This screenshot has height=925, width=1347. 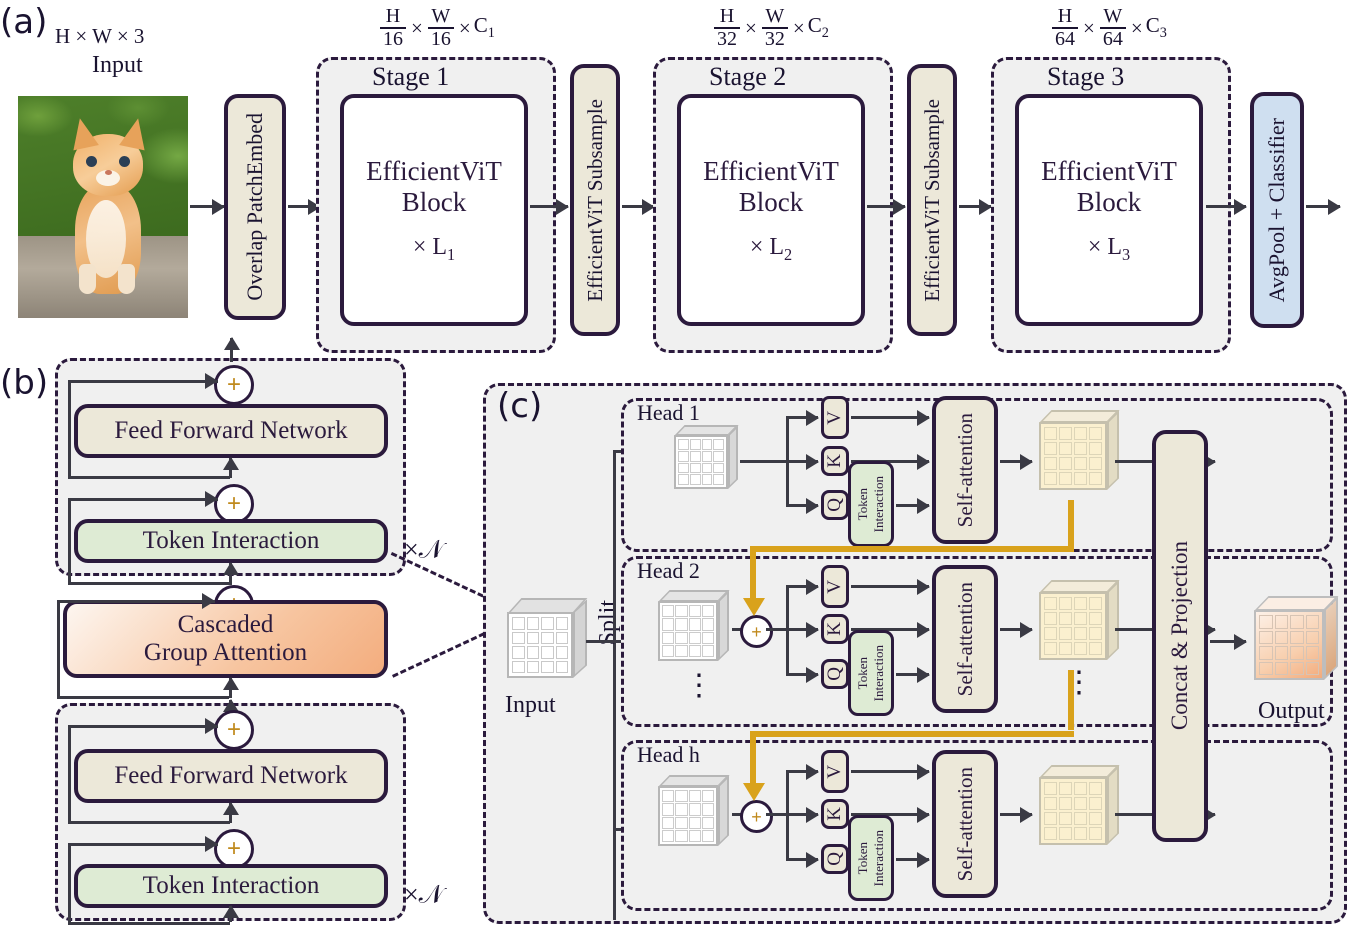 I want to click on residual-b-5-h, so click(x=143, y=844).